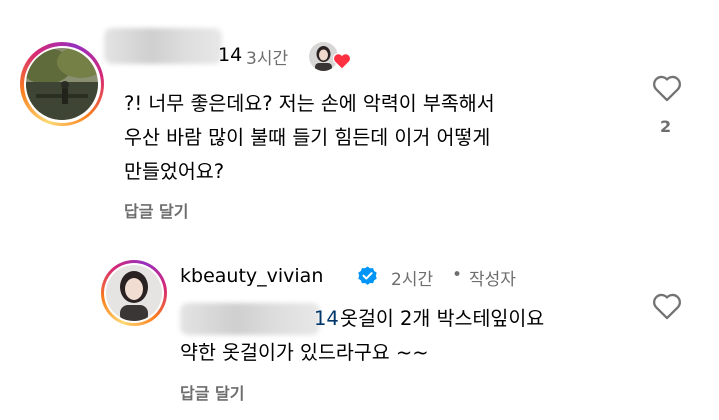  Describe the element at coordinates (367, 275) in the screenshot. I see `verified-badge-icon` at that location.